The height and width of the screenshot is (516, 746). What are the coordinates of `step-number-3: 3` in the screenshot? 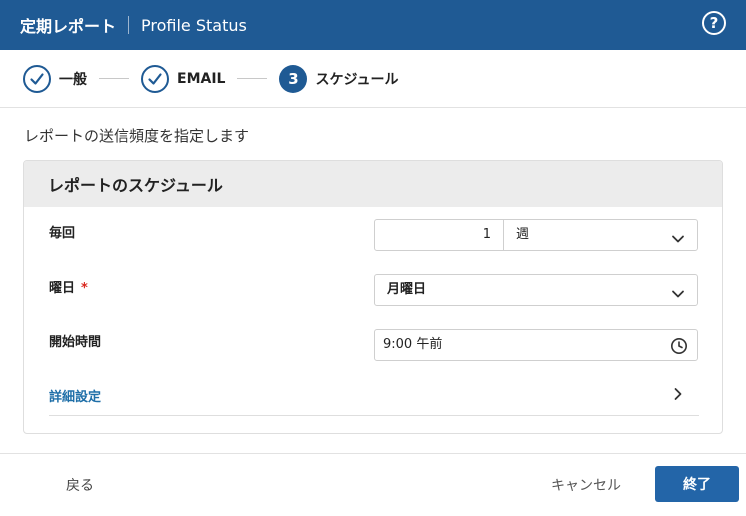 It's located at (293, 78).